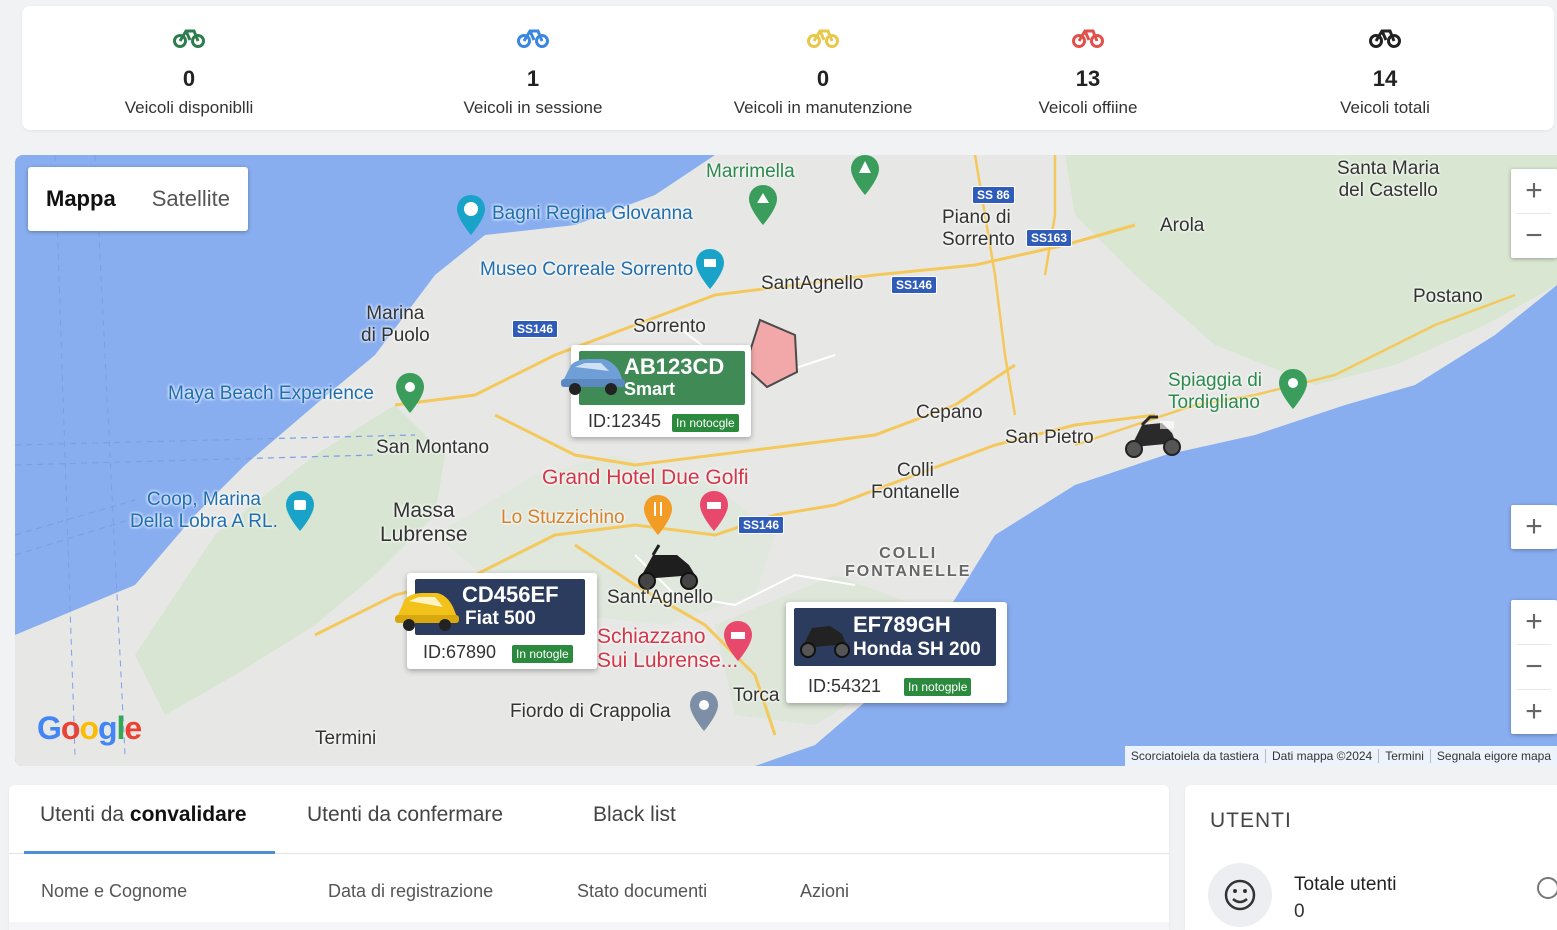 This screenshot has width=1557, height=930. Describe the element at coordinates (669, 326) in the screenshot. I see `map-label: Sorrento` at that location.